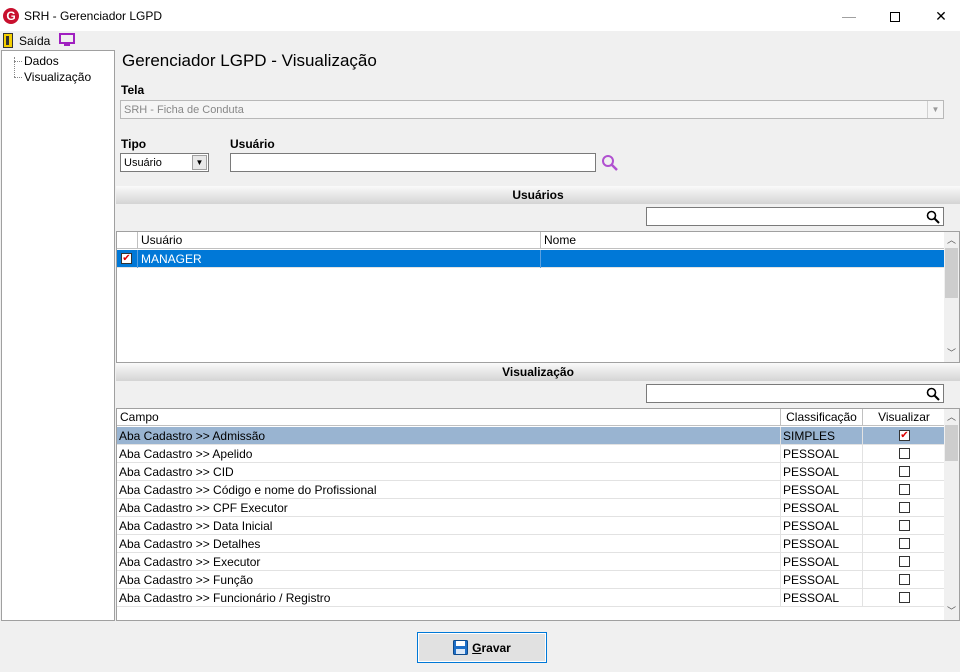  I want to click on table-row: Aba Cadastro >> Apelido PESSOAL, so click(531, 454).